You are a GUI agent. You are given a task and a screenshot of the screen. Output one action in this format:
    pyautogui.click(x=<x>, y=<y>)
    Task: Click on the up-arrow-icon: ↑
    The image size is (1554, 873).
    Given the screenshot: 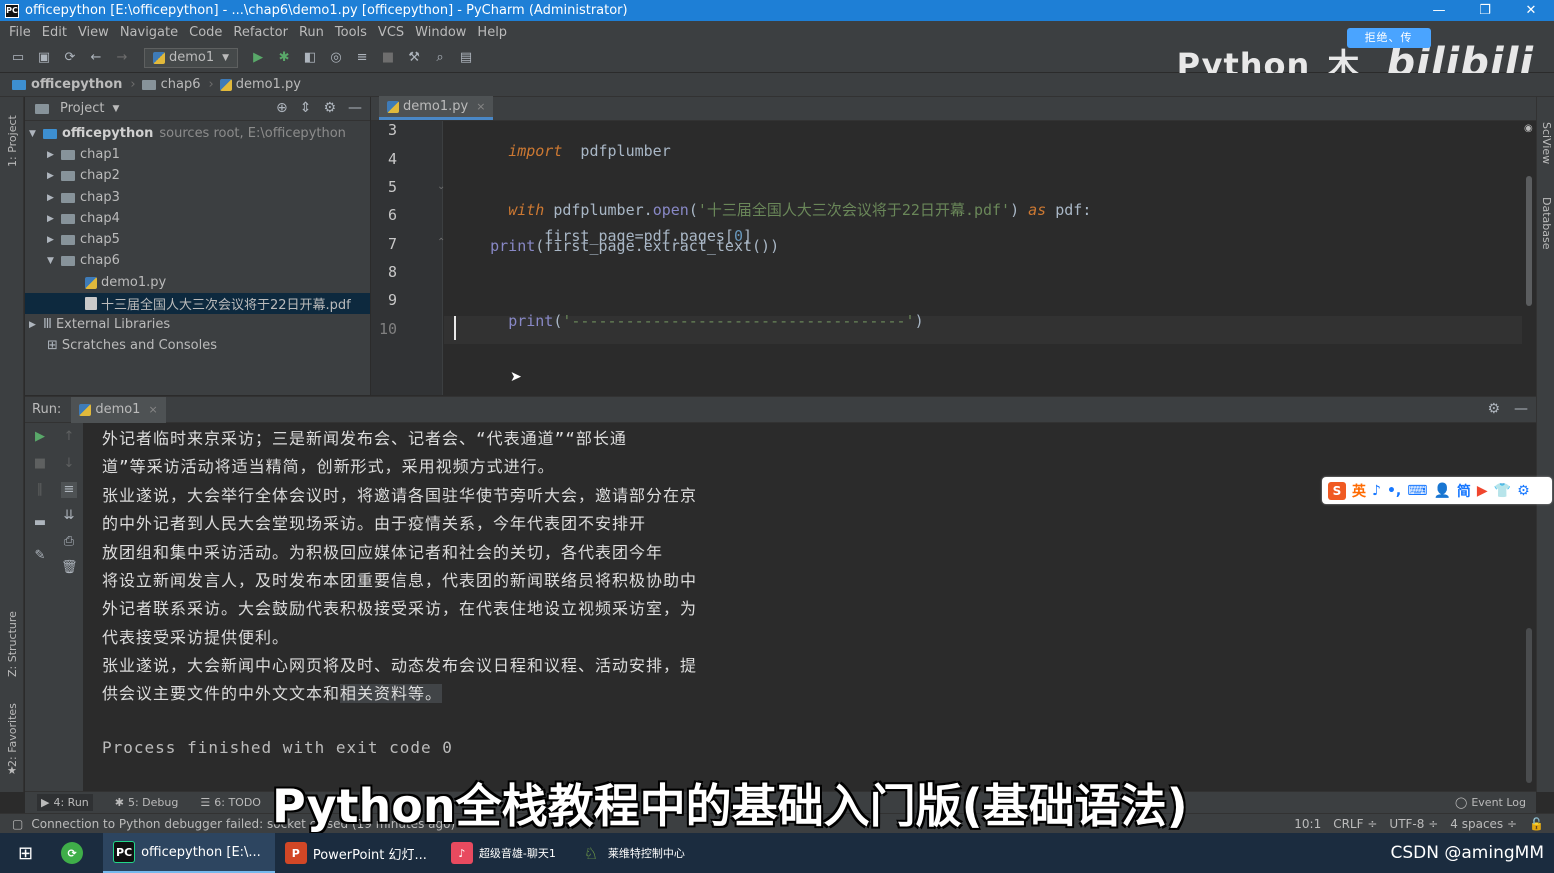 What is the action you would take?
    pyautogui.click(x=69, y=437)
    